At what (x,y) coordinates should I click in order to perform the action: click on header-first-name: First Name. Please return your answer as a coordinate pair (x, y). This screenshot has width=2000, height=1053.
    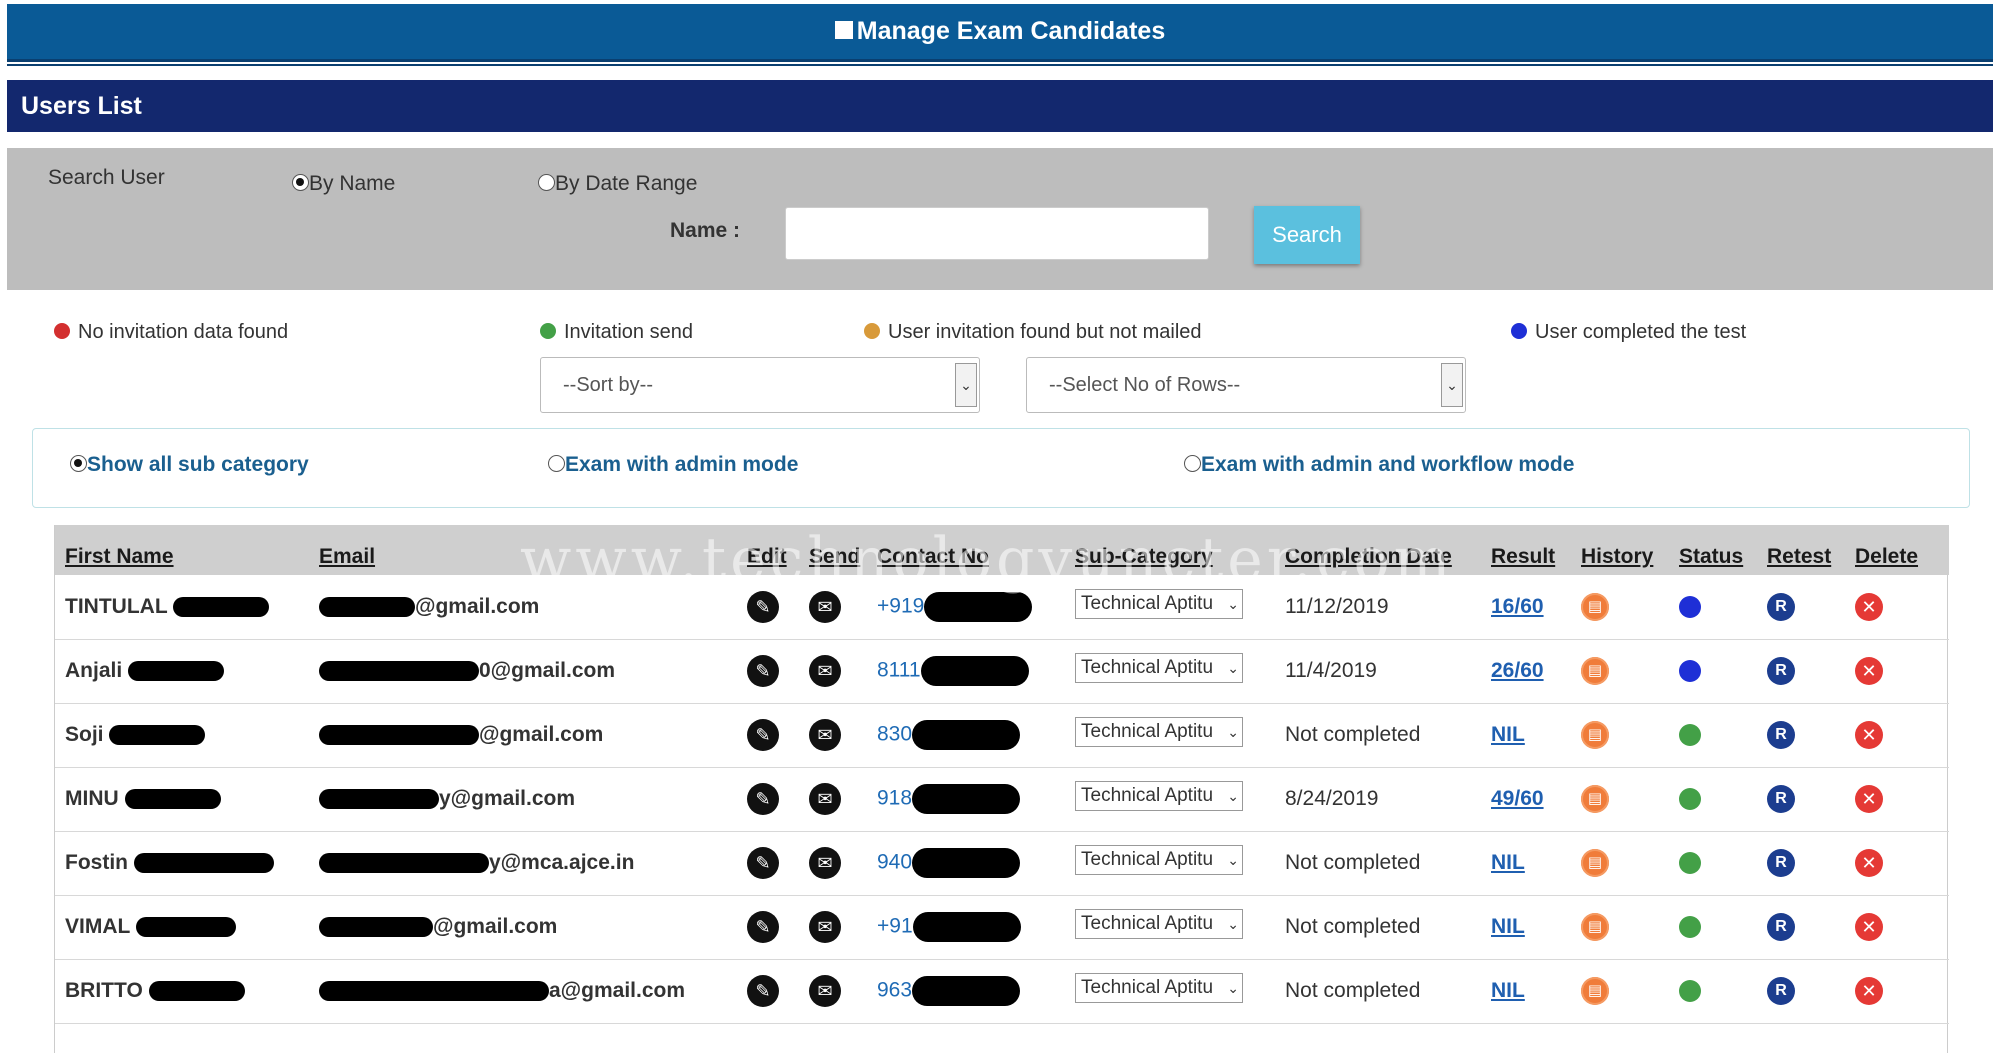
    Looking at the image, I should click on (182, 550).